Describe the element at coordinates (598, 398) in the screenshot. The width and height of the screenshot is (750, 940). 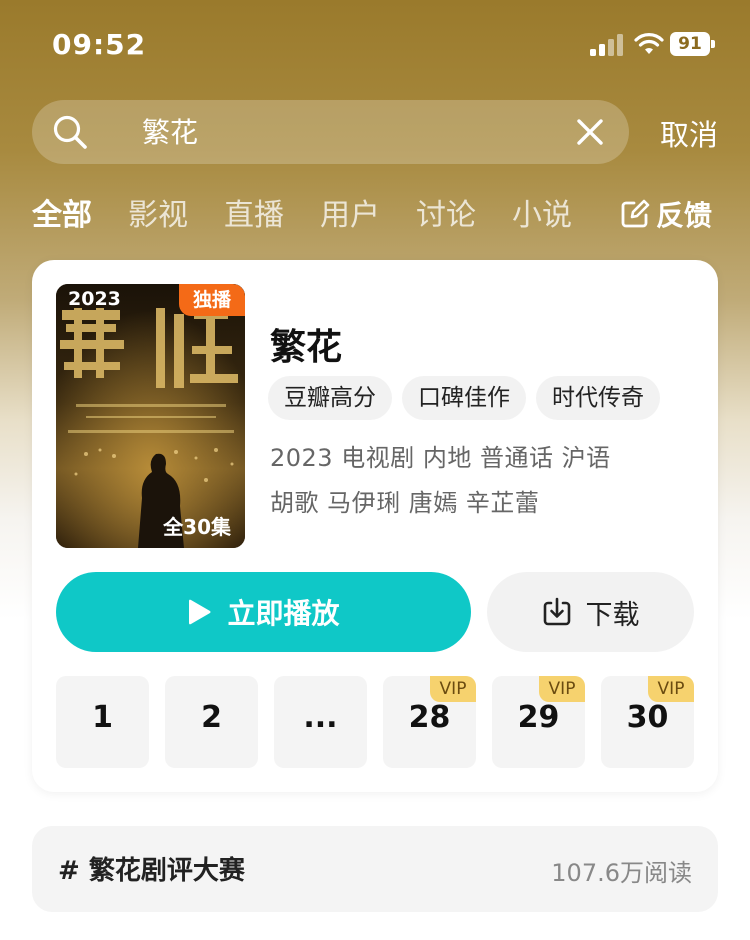
I see `tag-item: 时代传奇` at that location.